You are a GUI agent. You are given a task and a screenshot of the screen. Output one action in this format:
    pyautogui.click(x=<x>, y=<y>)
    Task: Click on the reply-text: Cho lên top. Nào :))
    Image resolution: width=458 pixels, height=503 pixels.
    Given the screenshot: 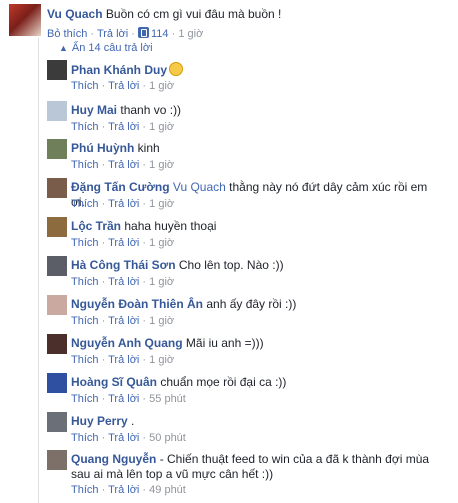 What is the action you would take?
    pyautogui.click(x=231, y=265)
    